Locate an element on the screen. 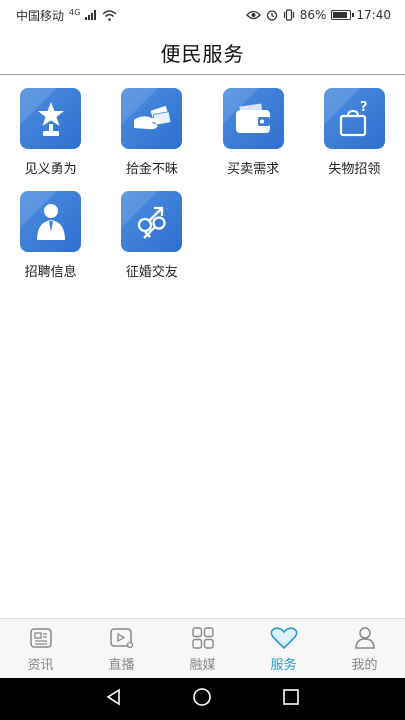 This screenshot has width=405, height=720. tab-media: 融媒 is located at coordinates (202, 649).